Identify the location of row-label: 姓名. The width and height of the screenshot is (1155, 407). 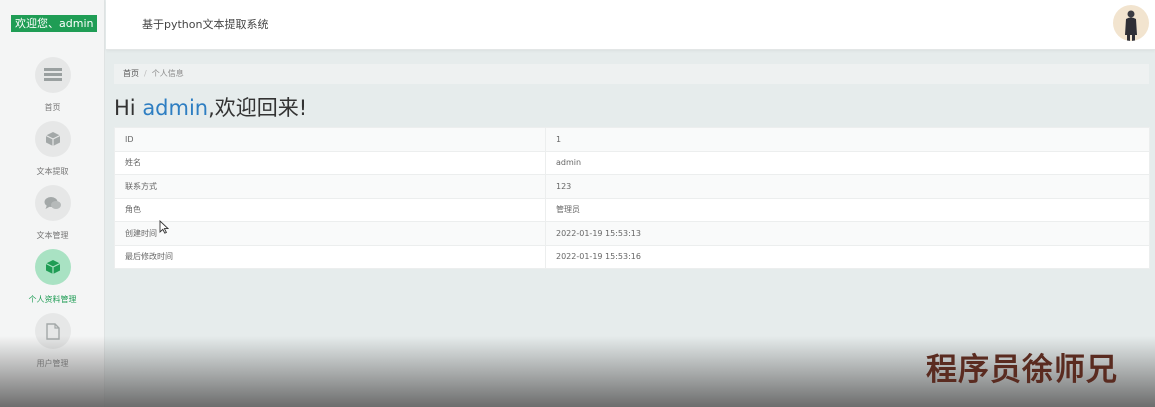
(330, 162).